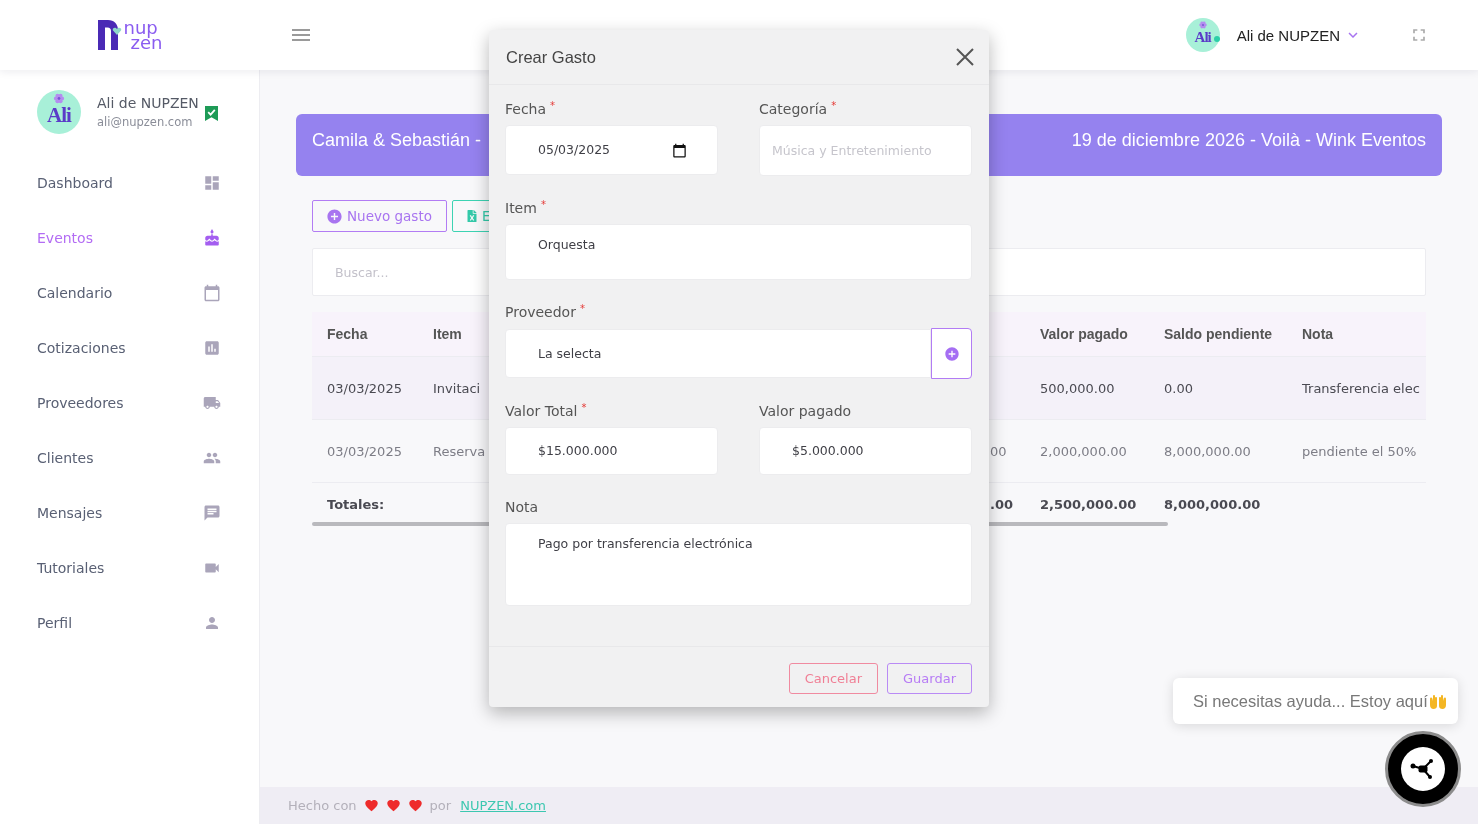  What do you see at coordinates (1178, 388) in the screenshot?
I see `table-cell: 0.00` at bounding box center [1178, 388].